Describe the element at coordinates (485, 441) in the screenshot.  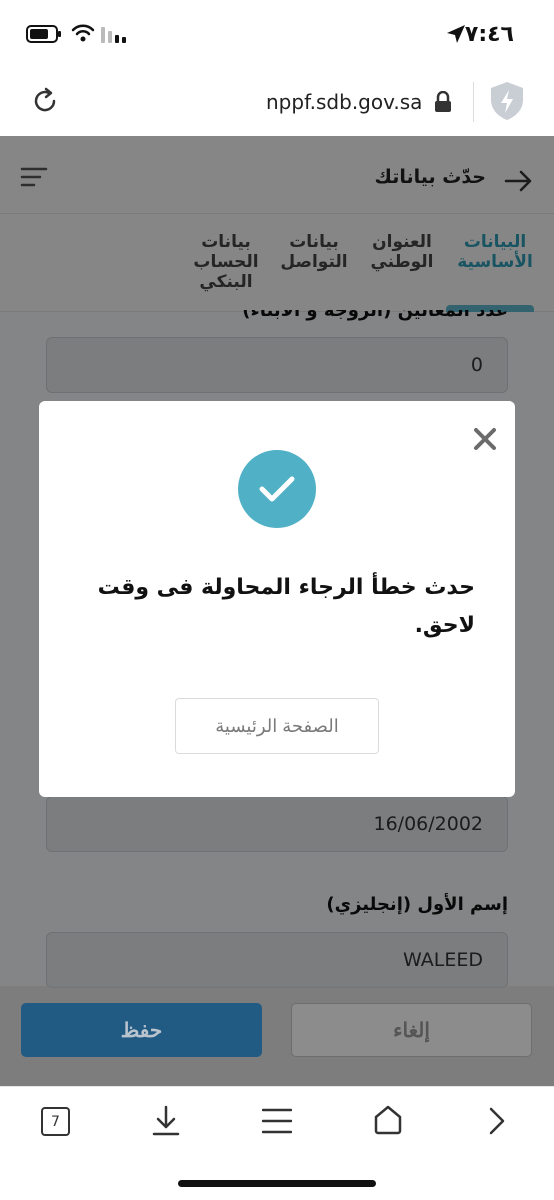
I see `close-icon` at that location.